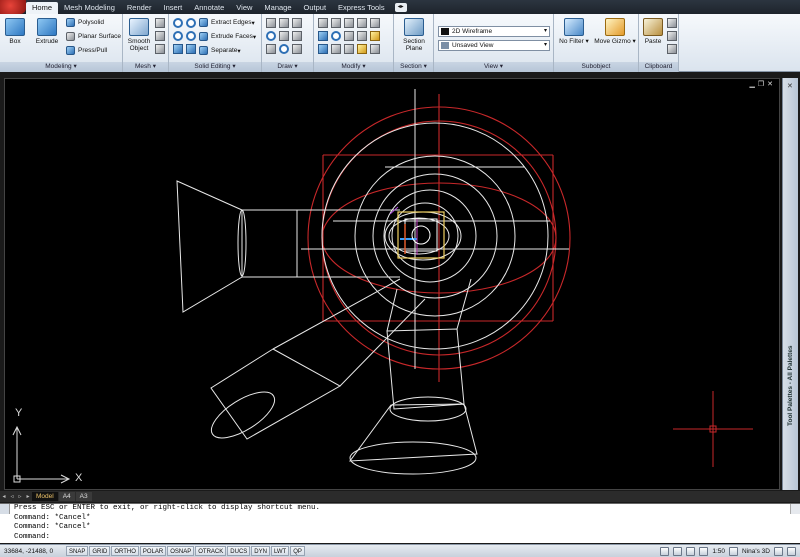 The height and width of the screenshot is (557, 800). What do you see at coordinates (45, 496) in the screenshot?
I see `tab-model: Model` at bounding box center [45, 496].